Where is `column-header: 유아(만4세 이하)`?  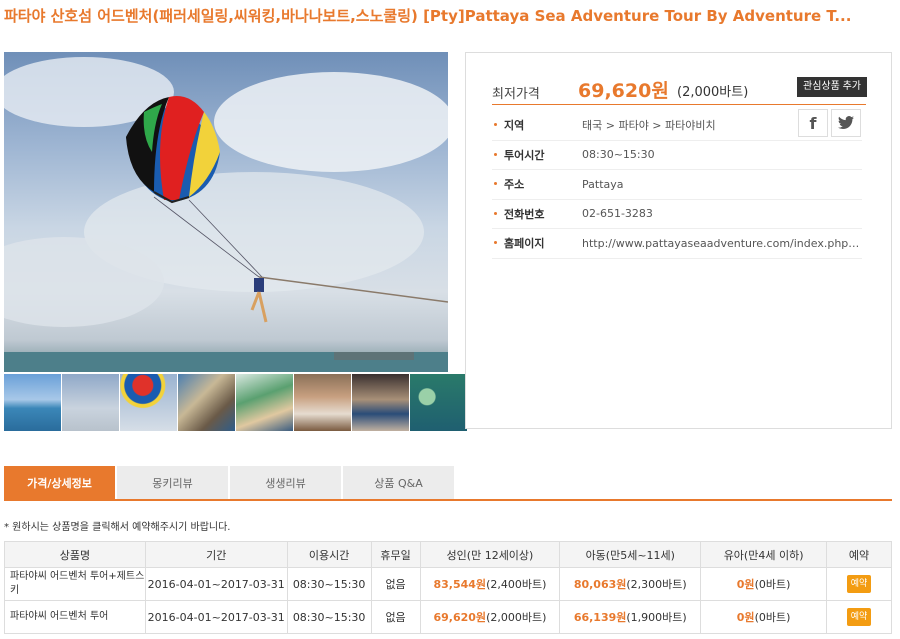 column-header: 유아(만4세 이하) is located at coordinates (763, 554).